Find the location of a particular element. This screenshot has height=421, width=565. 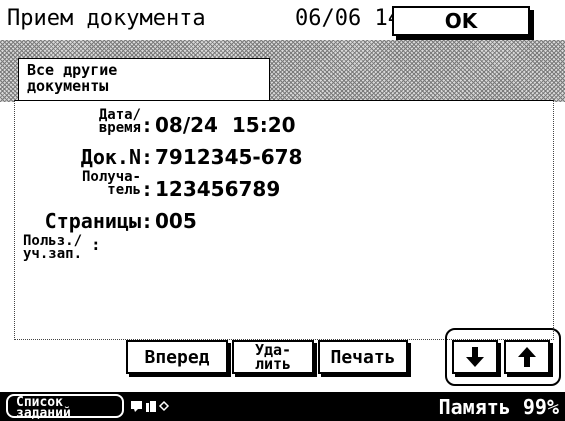

arrow-down-icon is located at coordinates (475, 357).